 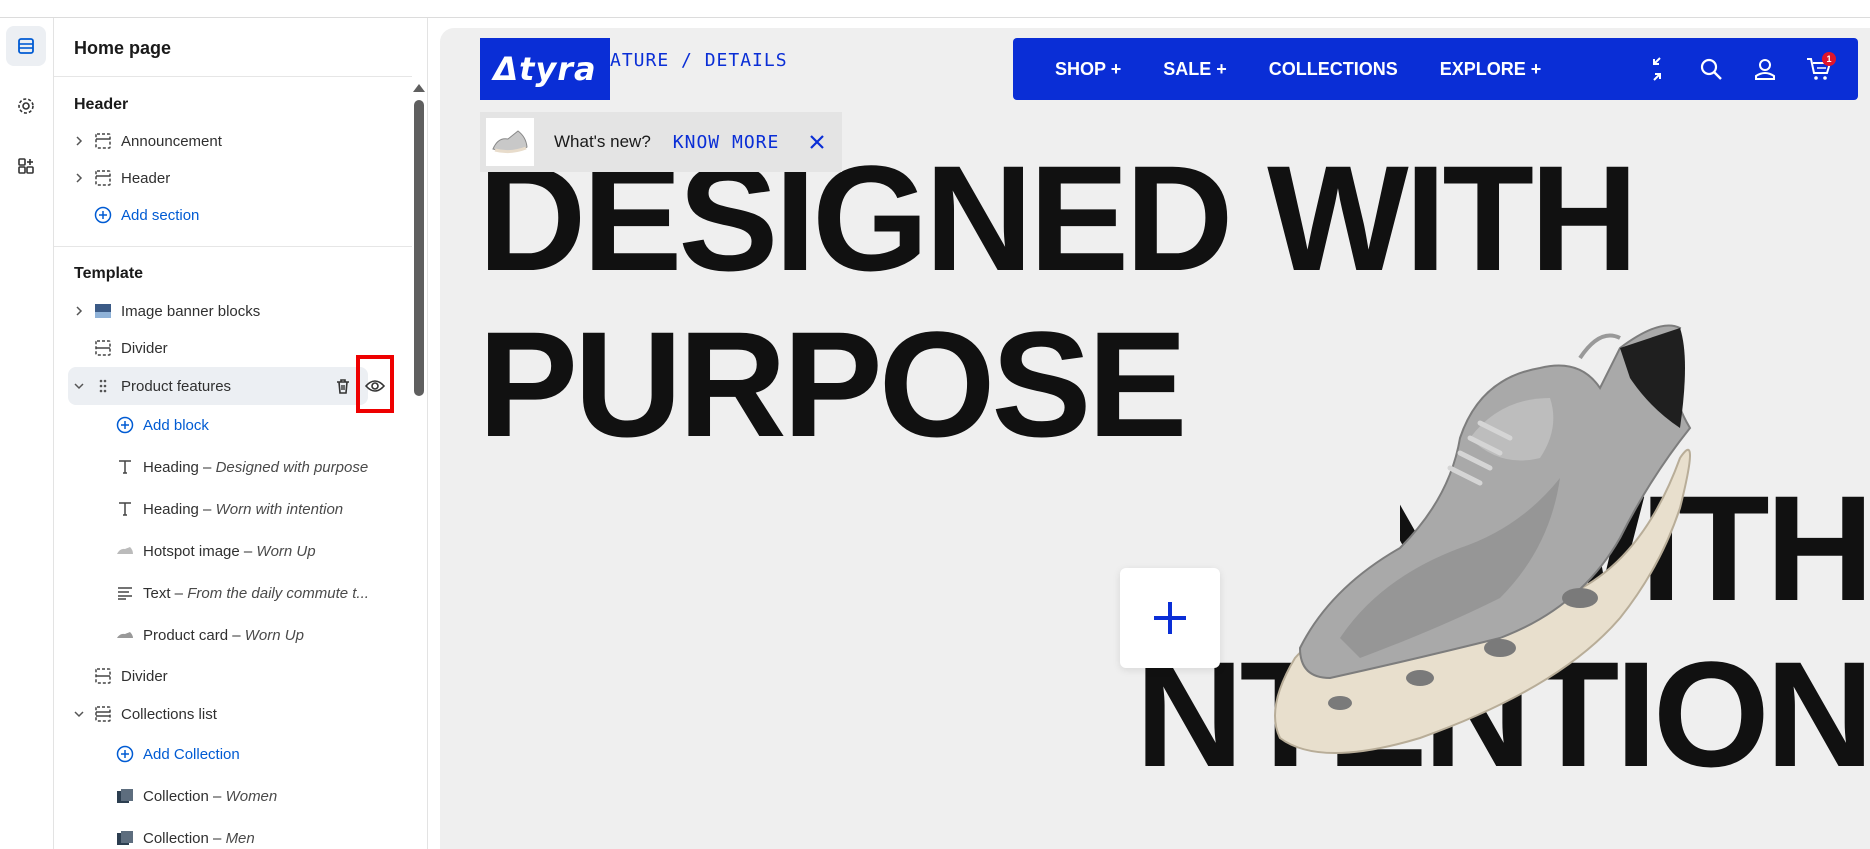 I want to click on shoe-product-image, so click(x=1483, y=539).